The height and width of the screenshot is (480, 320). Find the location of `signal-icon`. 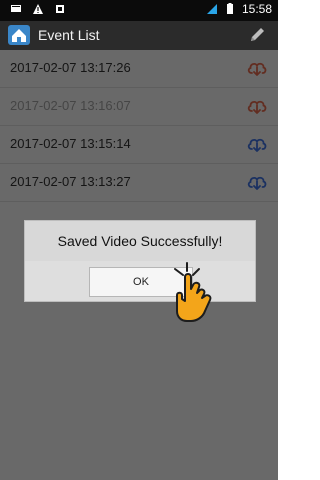

signal-icon is located at coordinates (211, 9).